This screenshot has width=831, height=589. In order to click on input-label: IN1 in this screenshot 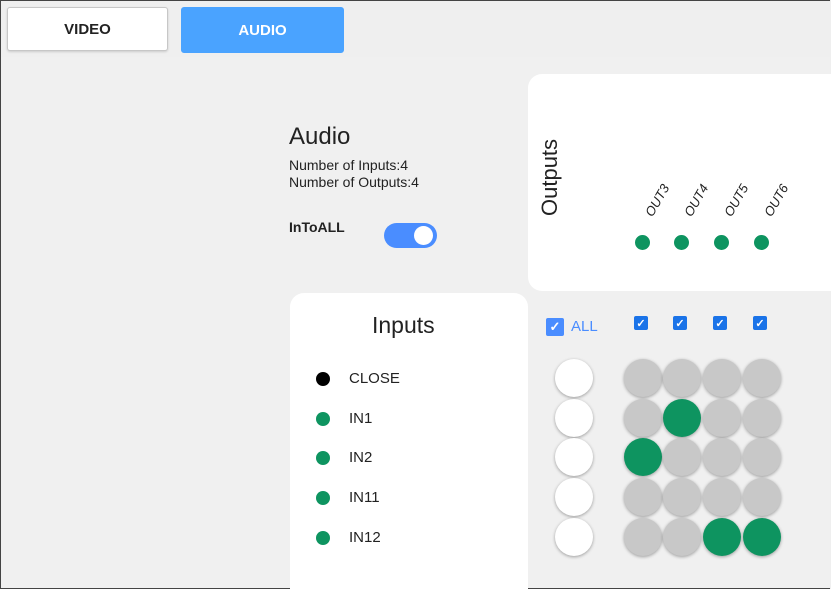, I will do `click(361, 418)`.